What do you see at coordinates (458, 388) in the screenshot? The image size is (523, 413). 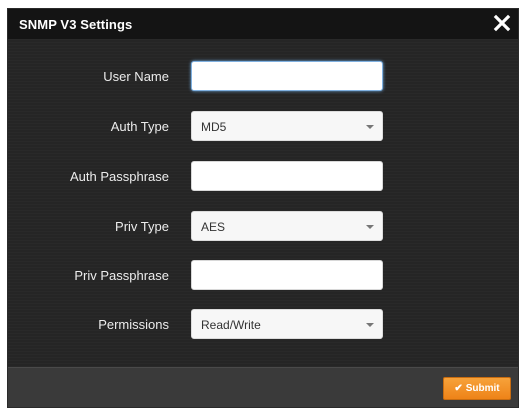 I see `check-icon: ✔` at bounding box center [458, 388].